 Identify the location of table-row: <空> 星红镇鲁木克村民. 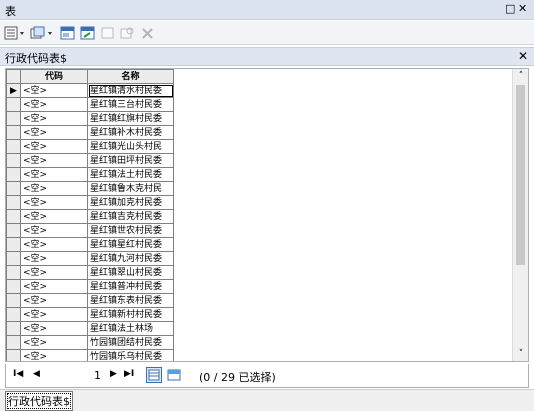
(90, 188).